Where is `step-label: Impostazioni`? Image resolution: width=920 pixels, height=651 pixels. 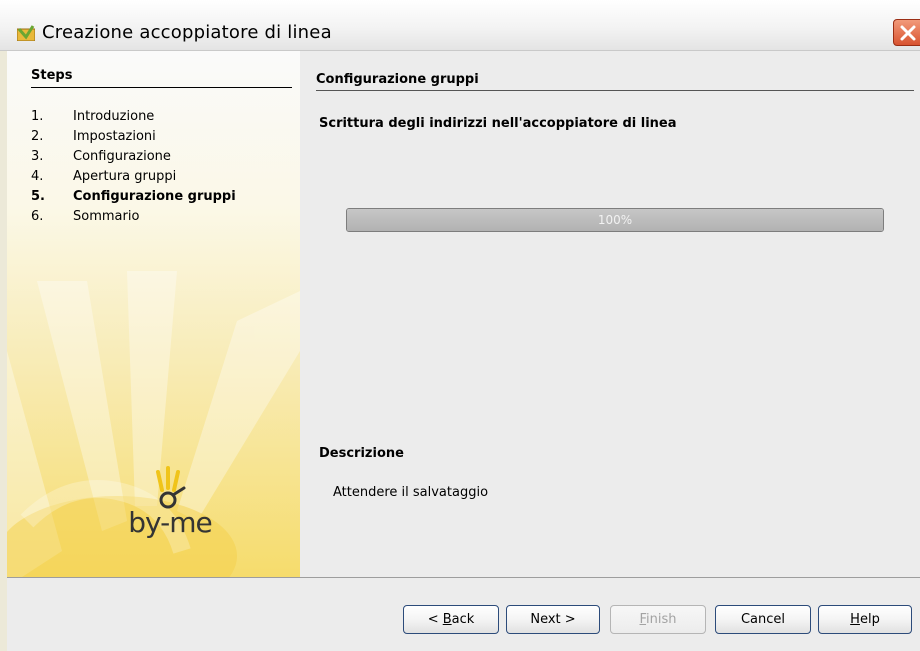
step-label: Impostazioni is located at coordinates (114, 136).